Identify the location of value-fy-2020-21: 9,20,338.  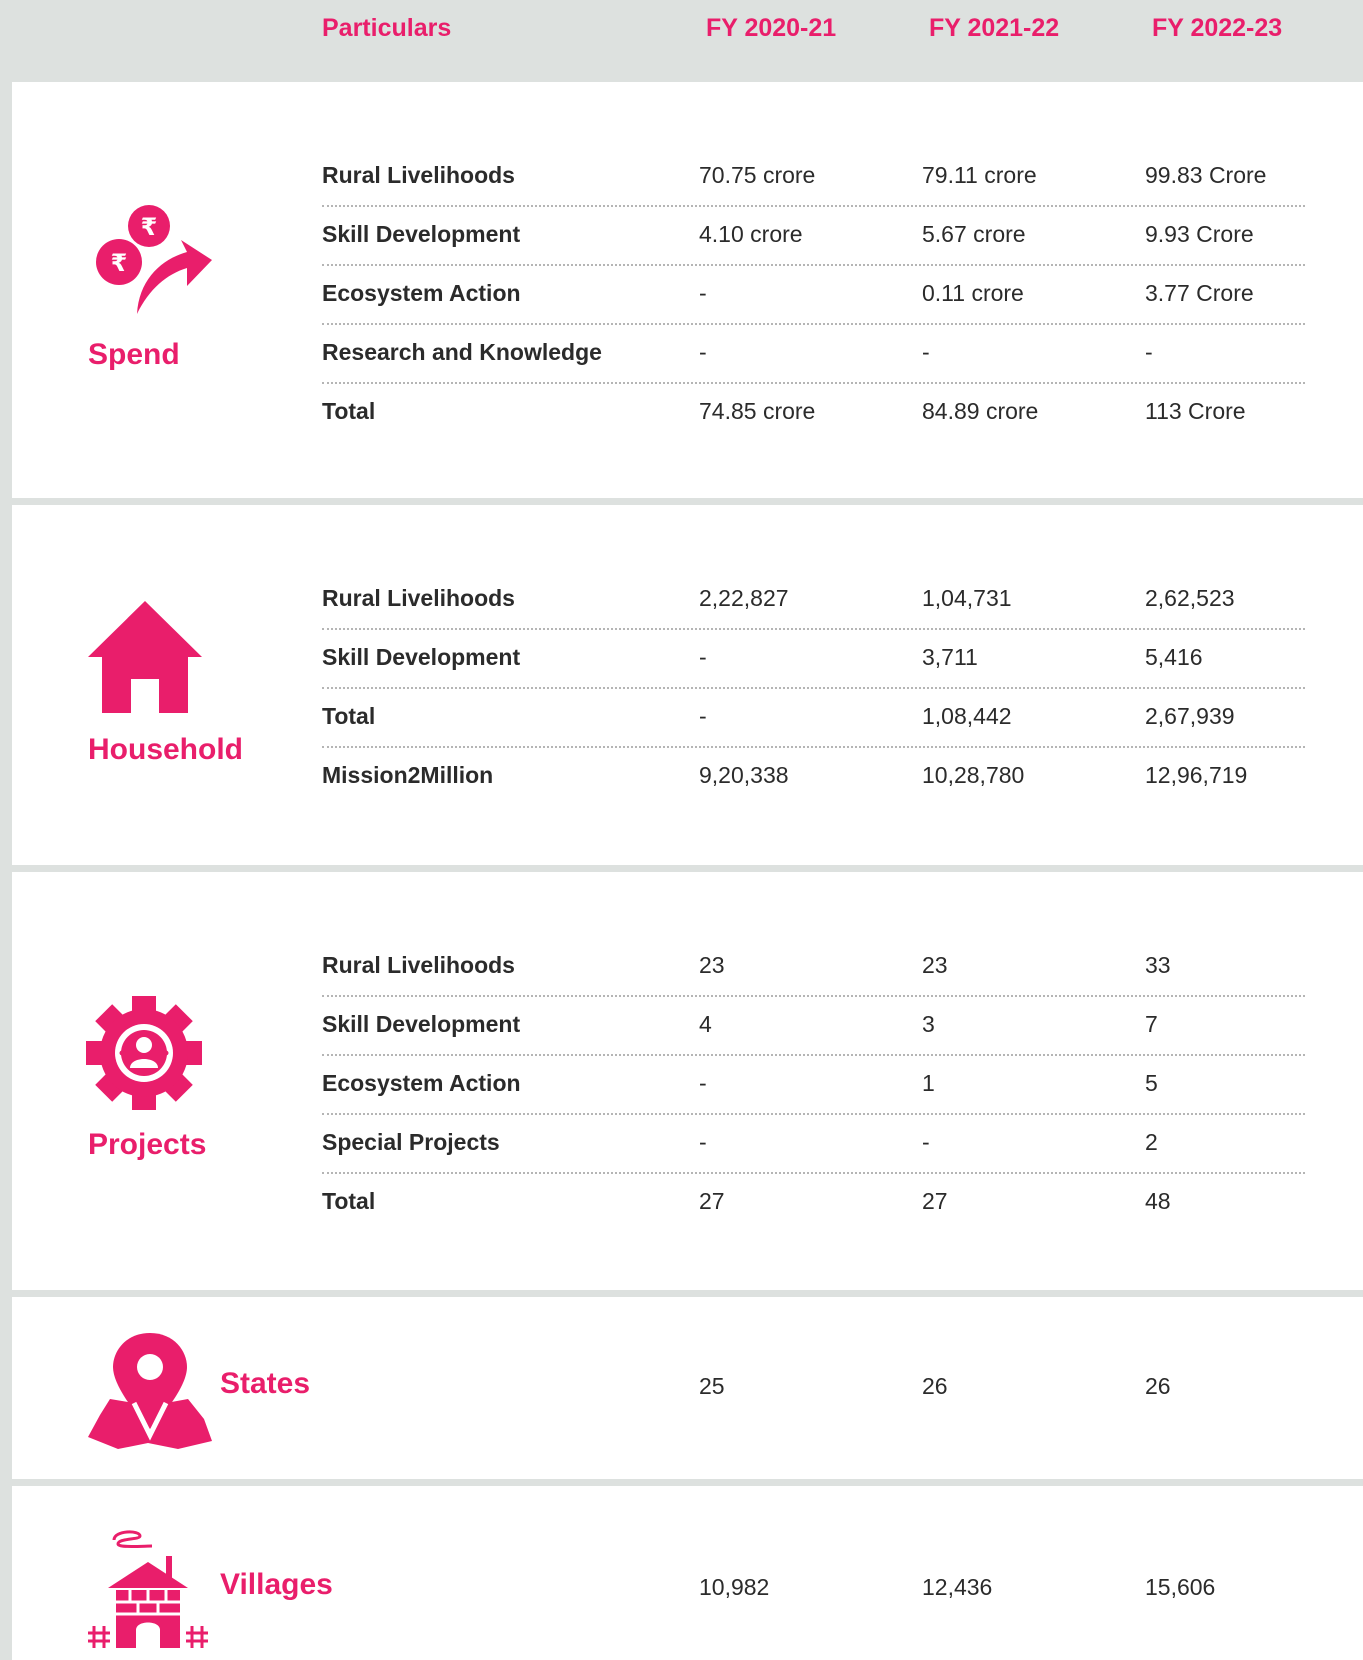
(744, 775).